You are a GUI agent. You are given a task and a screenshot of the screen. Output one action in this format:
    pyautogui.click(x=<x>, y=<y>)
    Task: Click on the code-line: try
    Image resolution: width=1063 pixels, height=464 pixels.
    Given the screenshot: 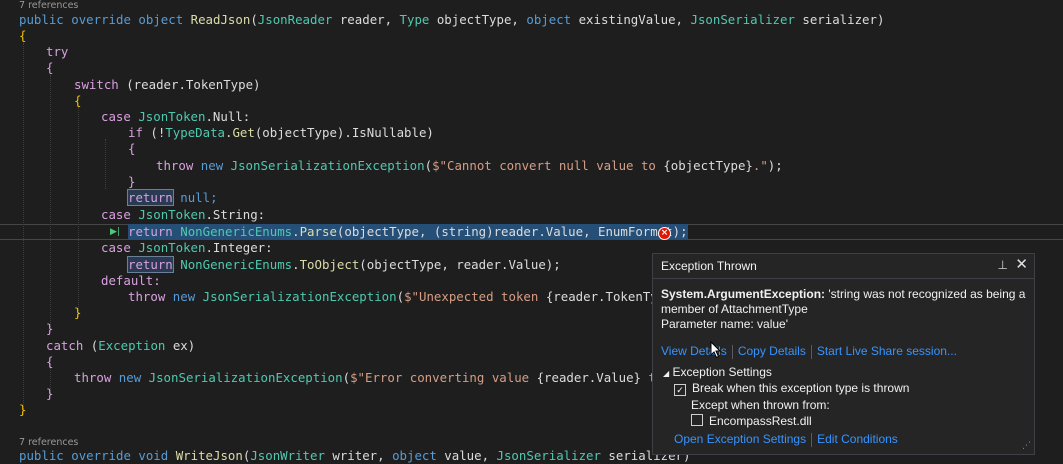 What is the action you would take?
    pyautogui.click(x=57, y=51)
    